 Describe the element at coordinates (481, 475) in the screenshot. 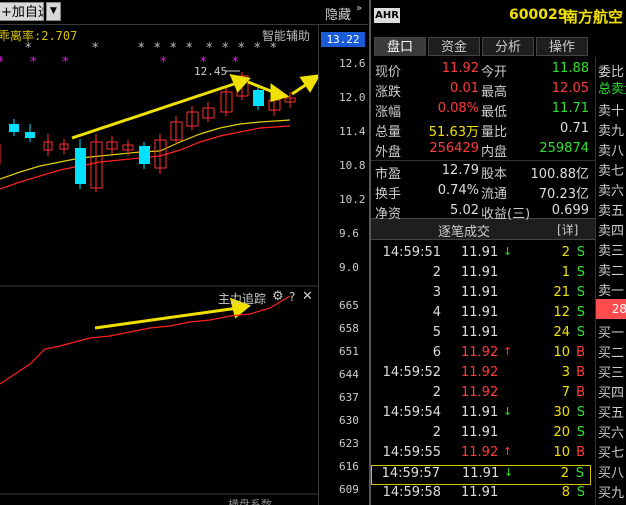

I see `tick-row: 14:59:57 11.91 ↓ 2 S` at that location.